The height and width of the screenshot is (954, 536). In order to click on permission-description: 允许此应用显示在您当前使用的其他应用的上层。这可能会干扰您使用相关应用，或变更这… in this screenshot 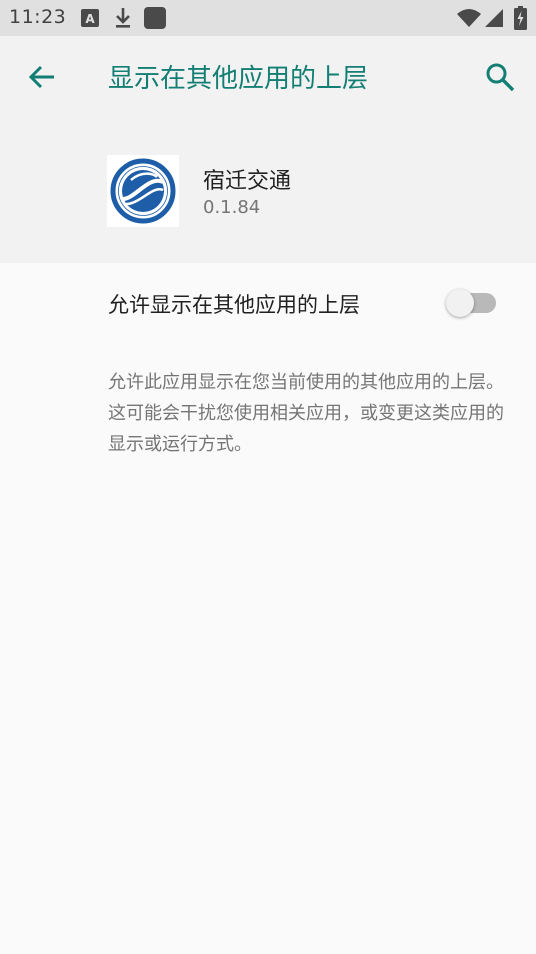, I will do `click(306, 413)`.